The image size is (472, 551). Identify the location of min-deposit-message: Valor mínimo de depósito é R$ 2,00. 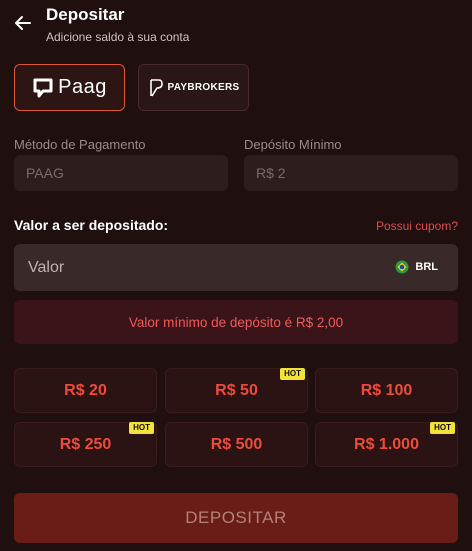
(236, 322).